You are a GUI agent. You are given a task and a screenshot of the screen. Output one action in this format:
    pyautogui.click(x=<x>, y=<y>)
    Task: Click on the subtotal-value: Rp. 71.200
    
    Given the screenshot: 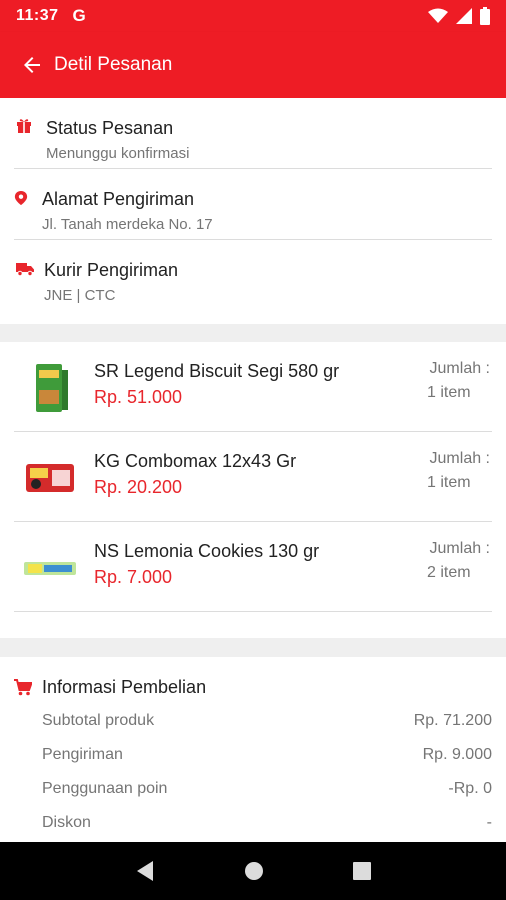 What is the action you would take?
    pyautogui.click(x=452, y=720)
    